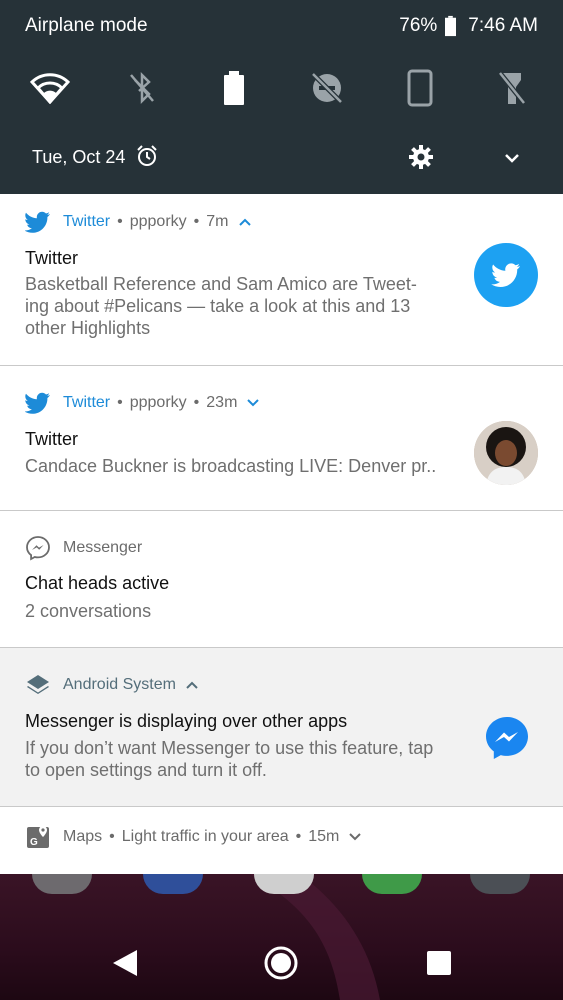 The height and width of the screenshot is (1000, 563). I want to click on recents-icon, so click(439, 963).